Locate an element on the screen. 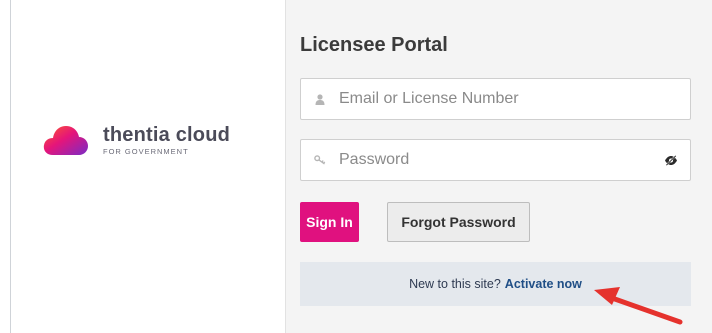  red-arrow-icon is located at coordinates (638, 306).